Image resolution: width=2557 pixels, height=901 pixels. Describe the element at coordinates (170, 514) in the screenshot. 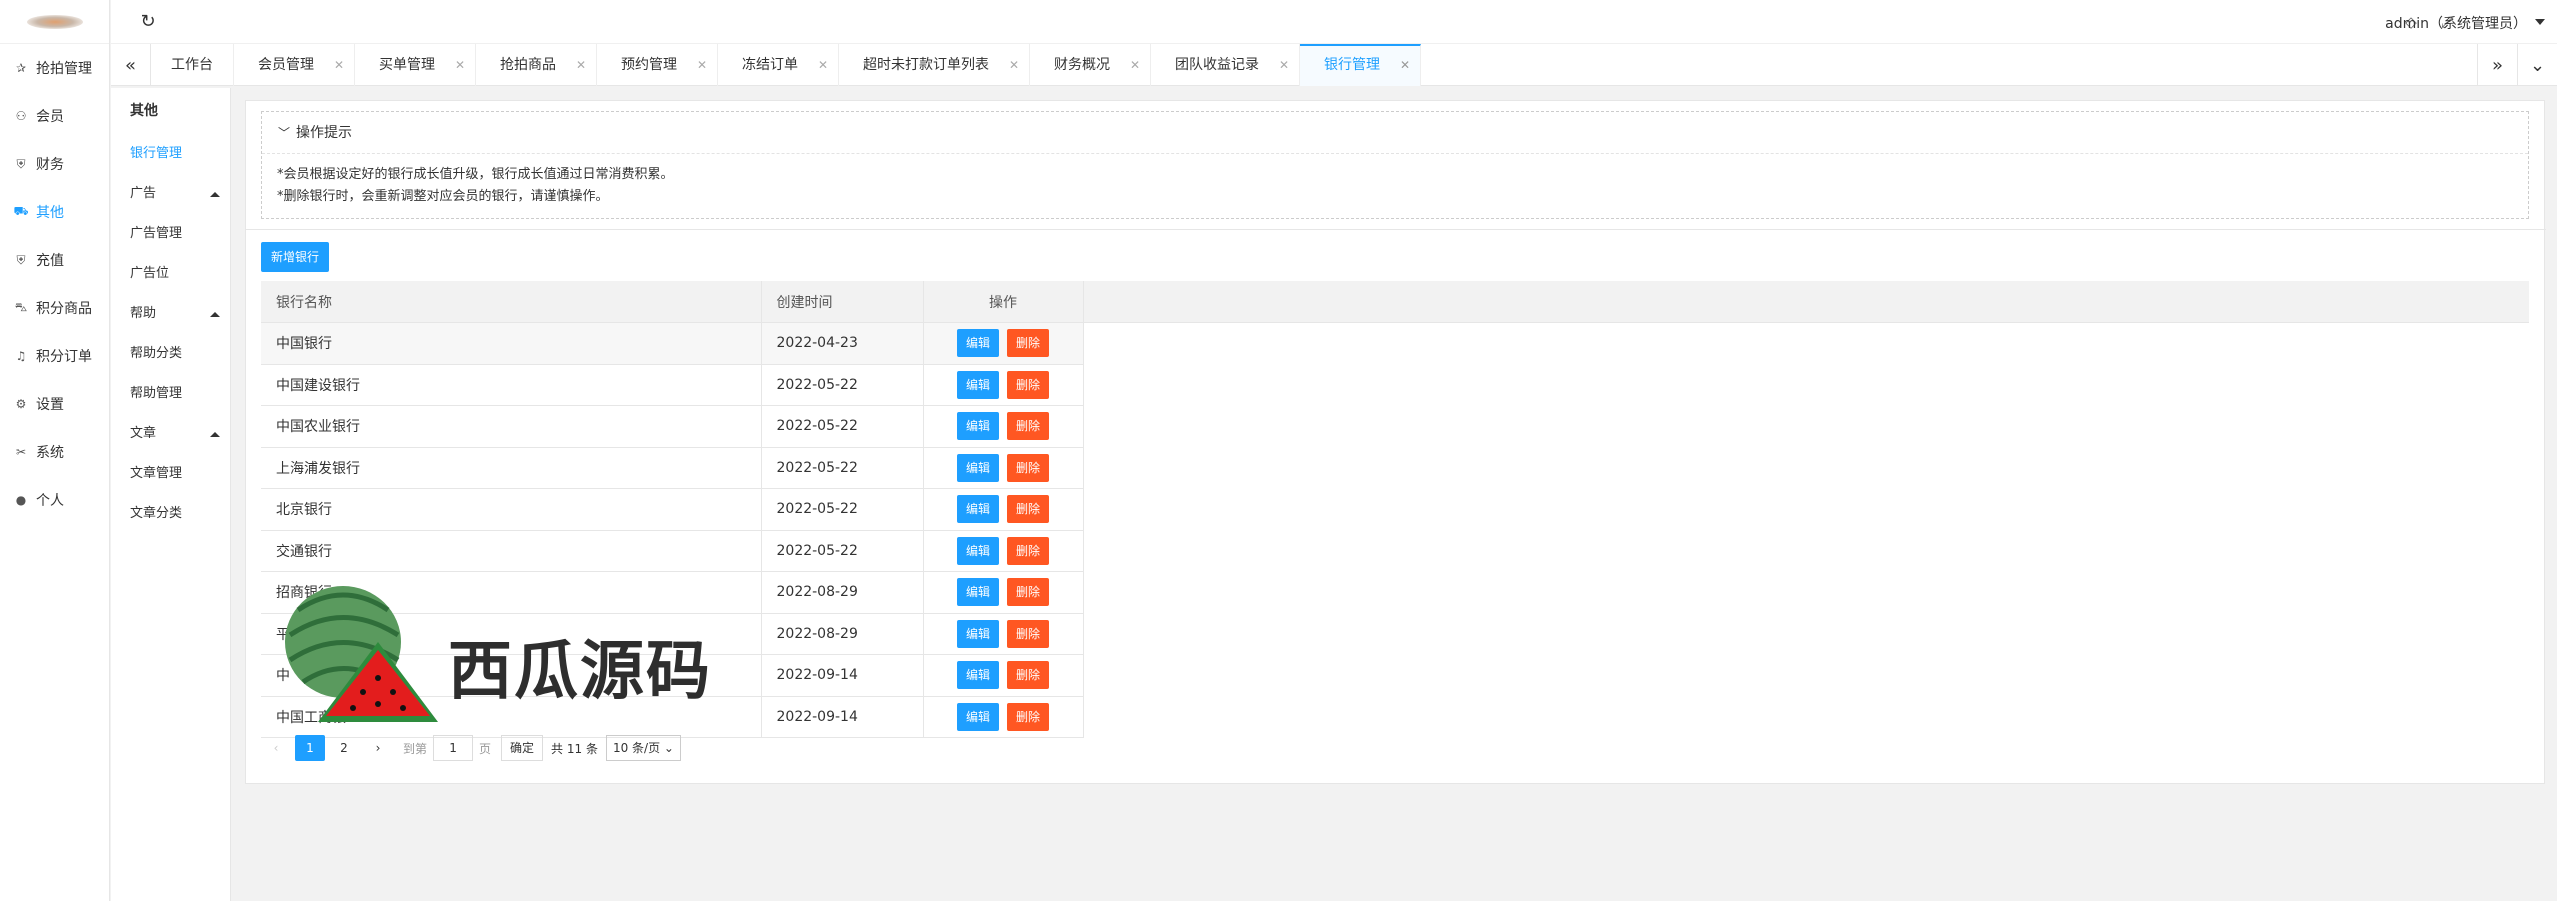

I see `subnav-item-article-category: 文章分类` at that location.